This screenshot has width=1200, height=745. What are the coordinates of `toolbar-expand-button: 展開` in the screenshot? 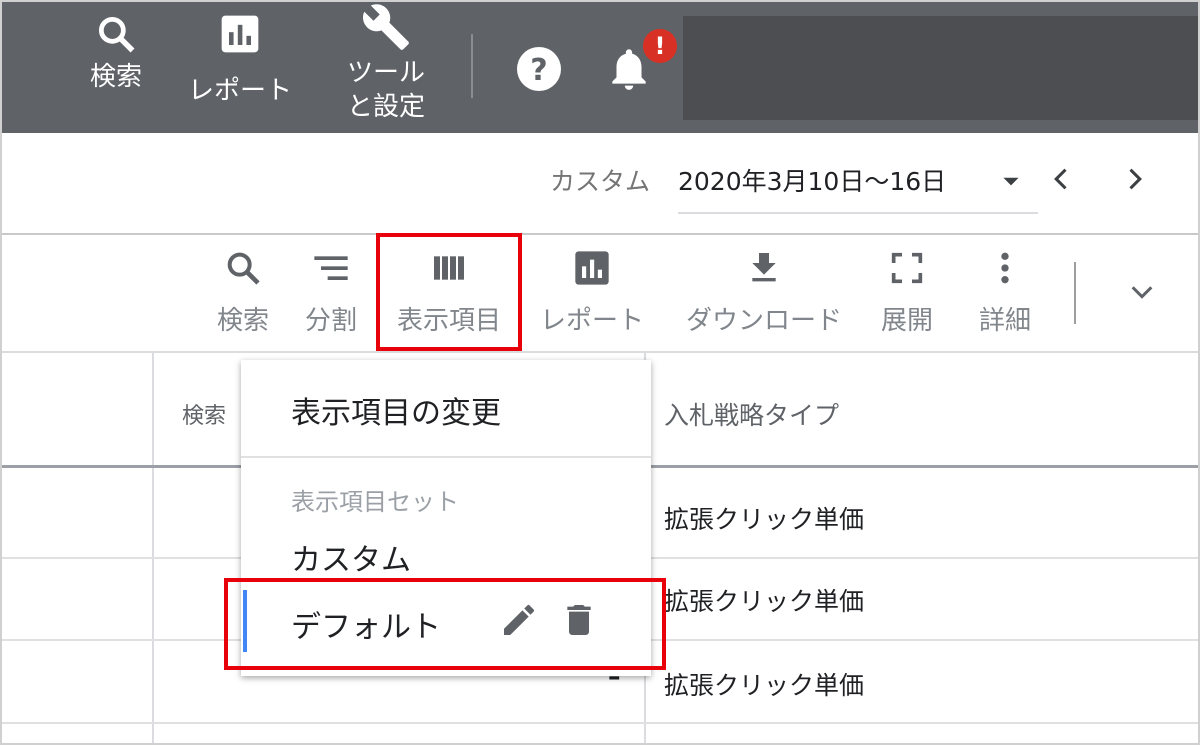 It's located at (907, 292).